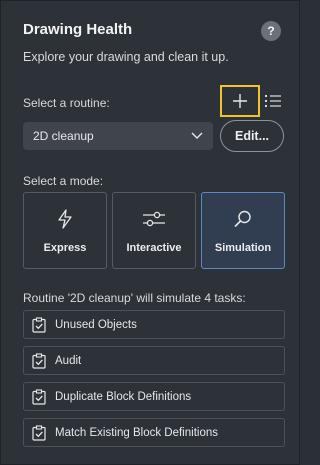 The image size is (320, 465). What do you see at coordinates (155, 30) in the screenshot?
I see `panel-header: Drawing Health ?` at bounding box center [155, 30].